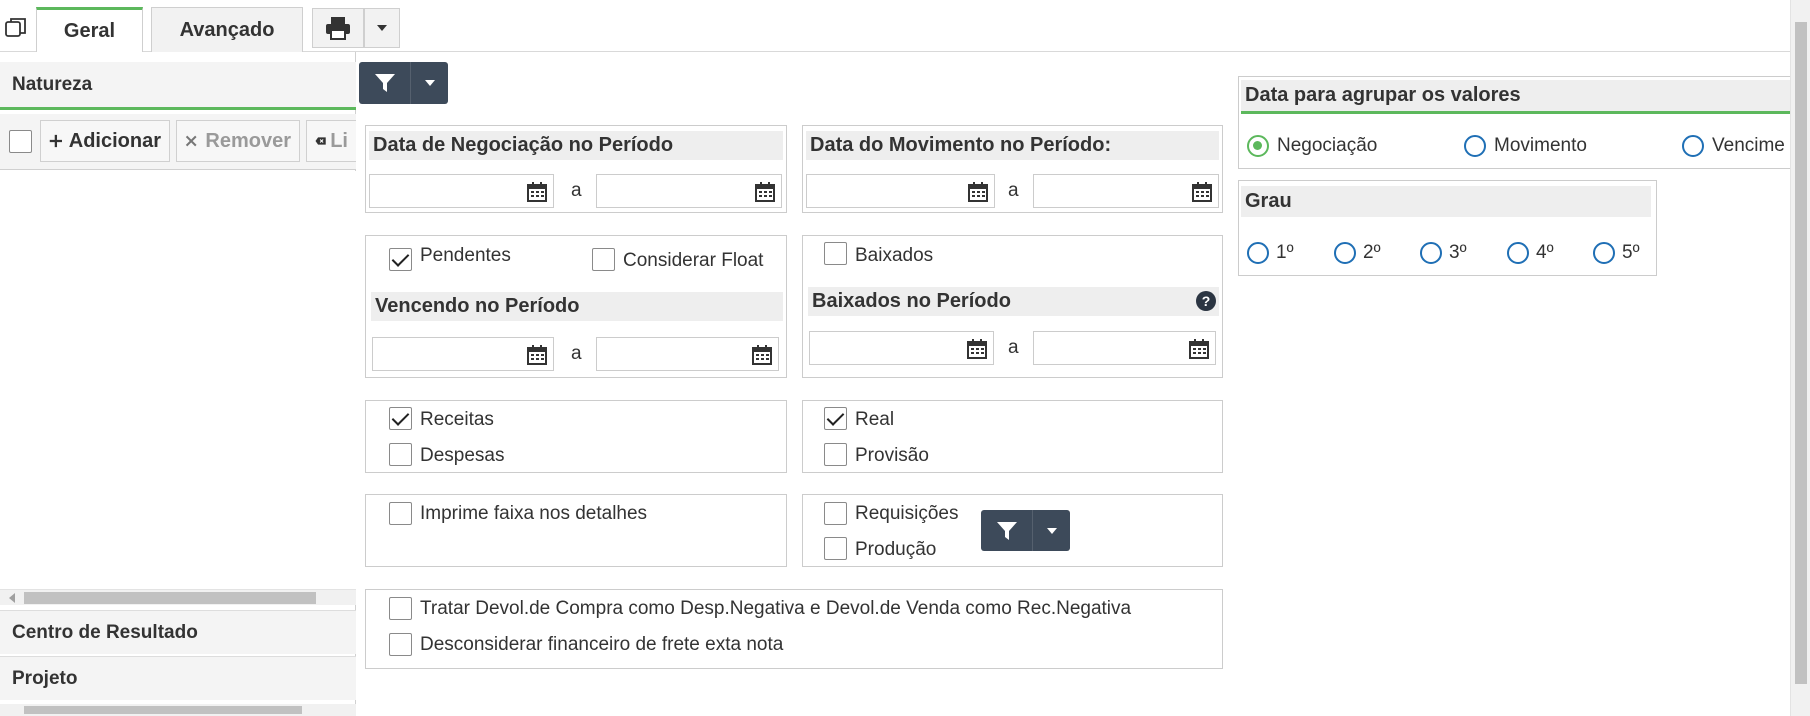  I want to click on negociacao-start-input, so click(461, 191).